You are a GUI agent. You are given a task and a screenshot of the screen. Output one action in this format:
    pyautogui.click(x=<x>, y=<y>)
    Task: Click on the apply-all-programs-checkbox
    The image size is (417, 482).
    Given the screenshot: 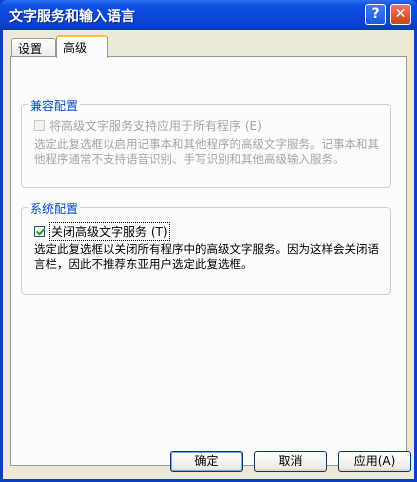 What is the action you would take?
    pyautogui.click(x=39, y=125)
    